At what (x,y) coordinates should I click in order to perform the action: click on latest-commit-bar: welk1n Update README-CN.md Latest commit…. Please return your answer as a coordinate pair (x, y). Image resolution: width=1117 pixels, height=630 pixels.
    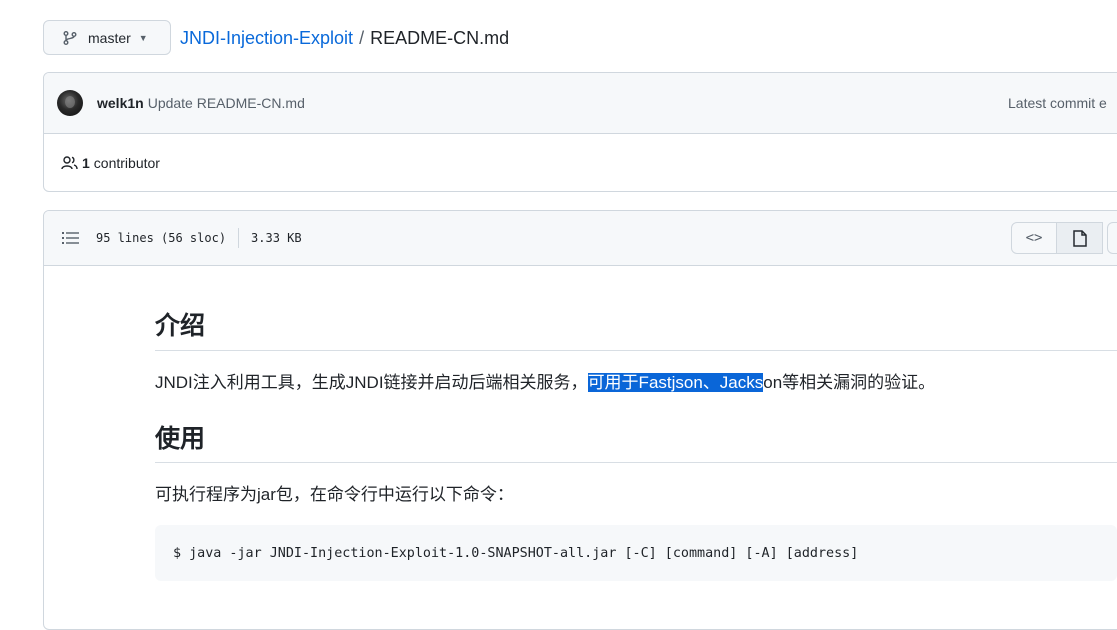
    Looking at the image, I should click on (580, 103).